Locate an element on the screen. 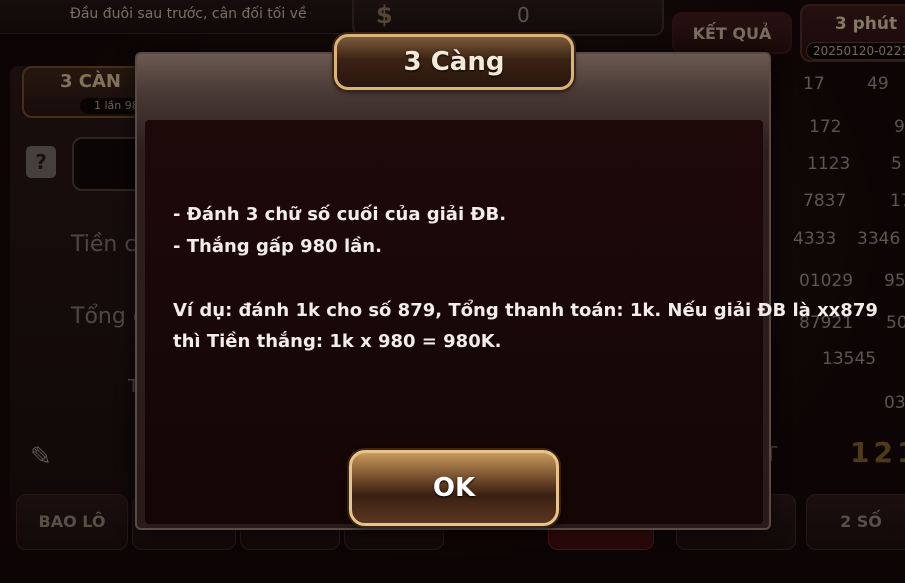 This screenshot has height=583, width=905. ok-button: OK is located at coordinates (454, 488).